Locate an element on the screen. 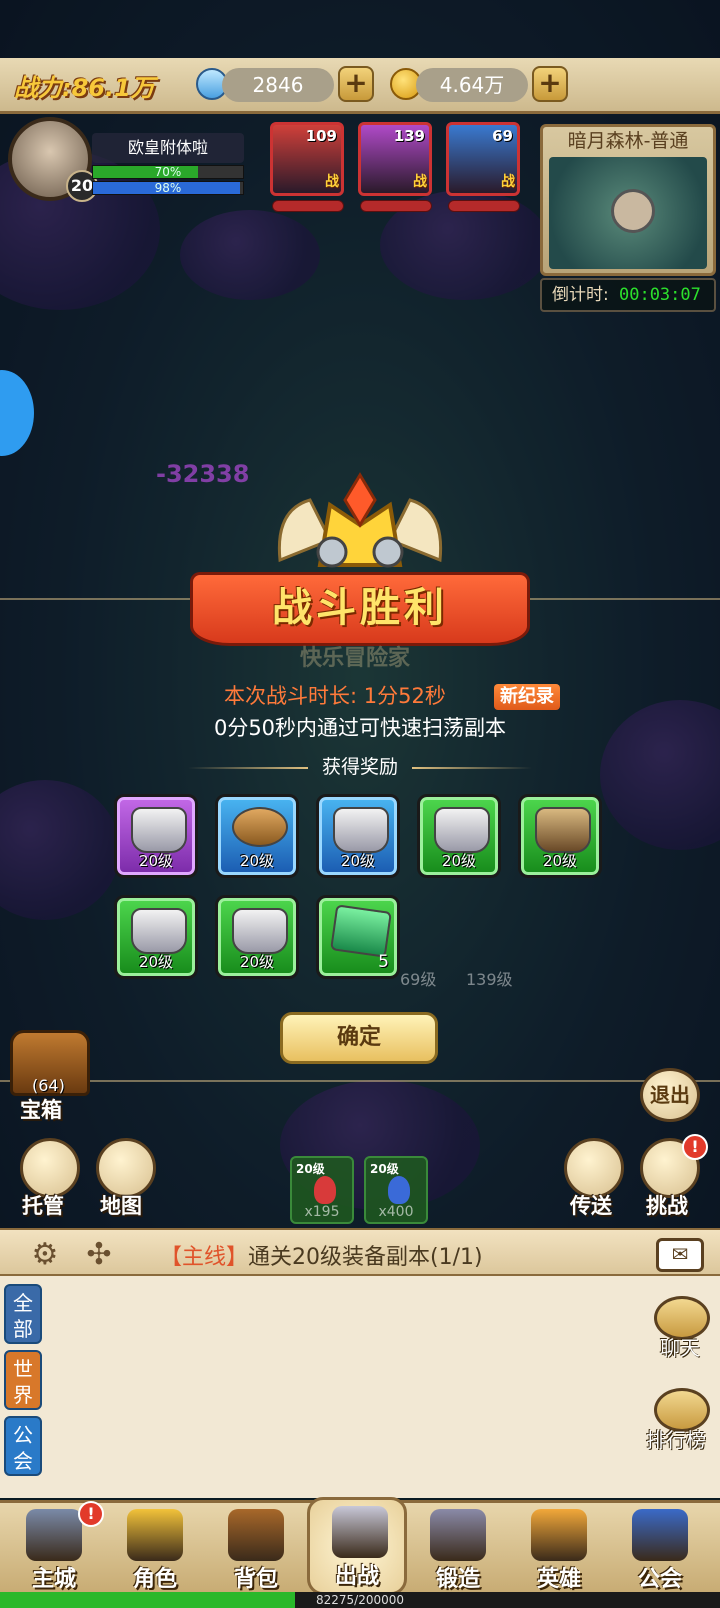 This screenshot has width=720, height=1608. quest-text: 【主线】通关20级装备副本(1/1) is located at coordinates (321, 1255).